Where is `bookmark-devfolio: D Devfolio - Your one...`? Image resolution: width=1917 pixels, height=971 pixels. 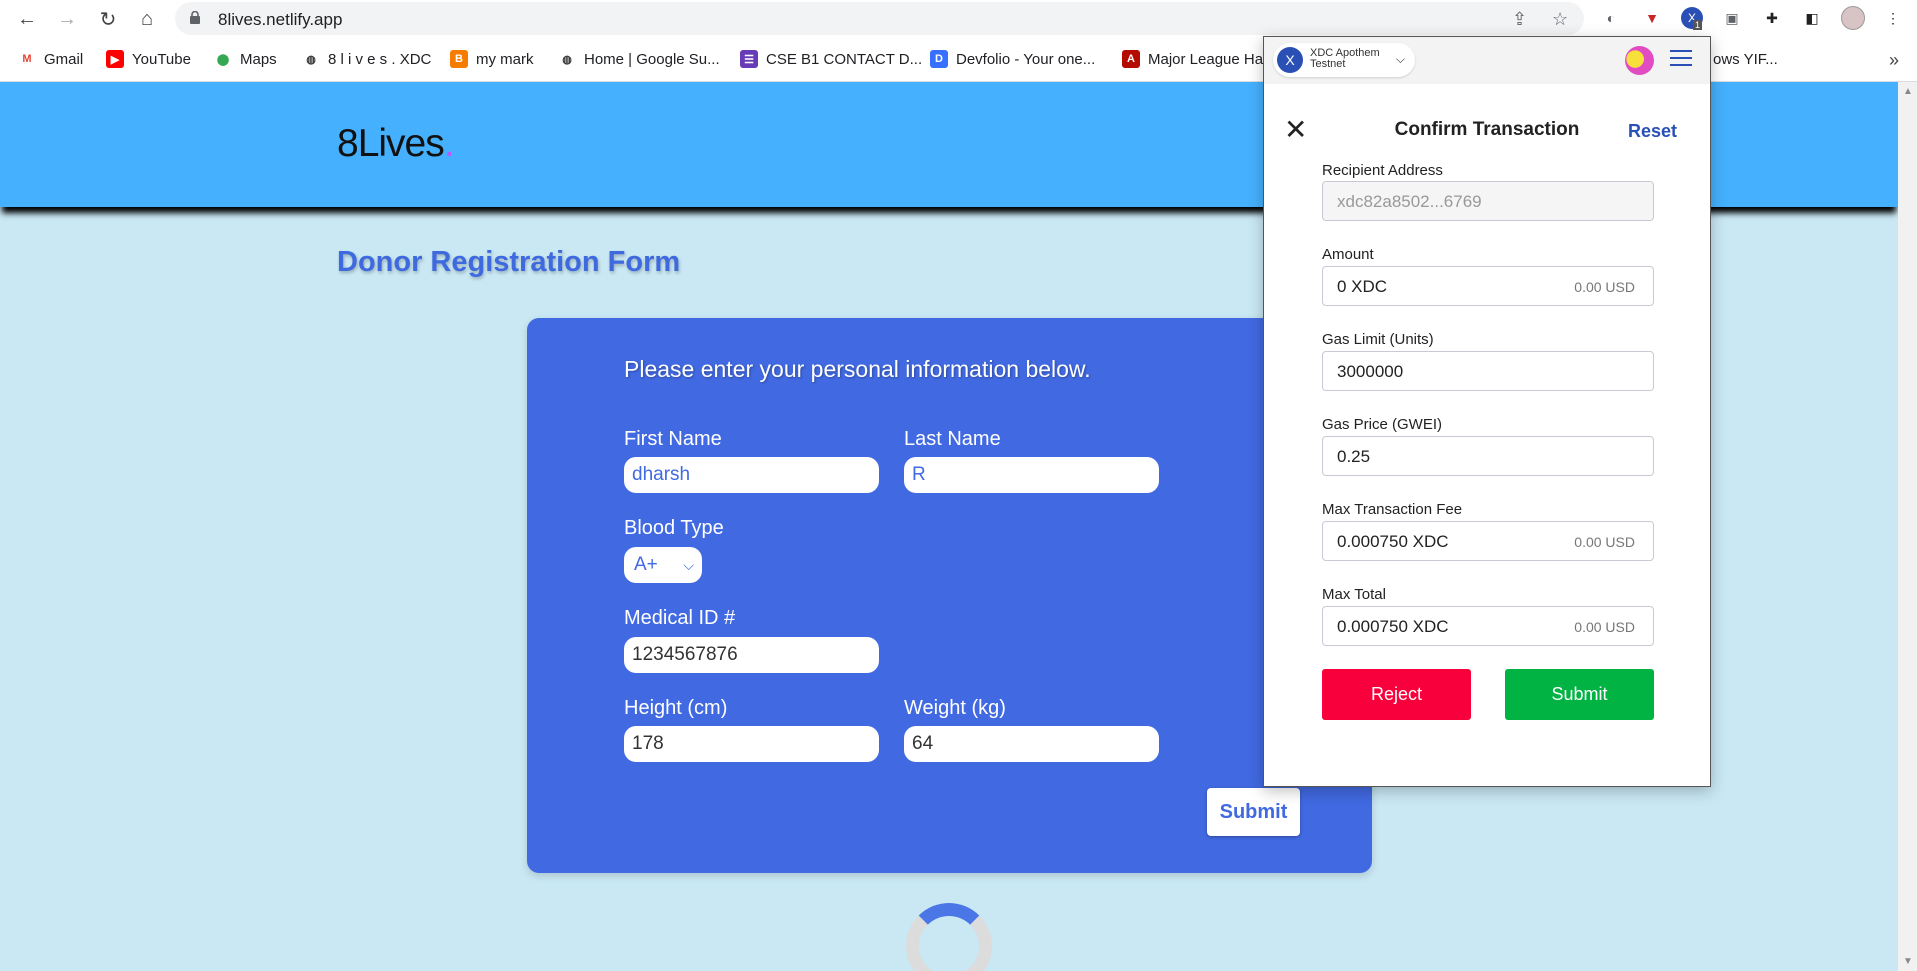 bookmark-devfolio: D Devfolio - Your one... is located at coordinates (1012, 59).